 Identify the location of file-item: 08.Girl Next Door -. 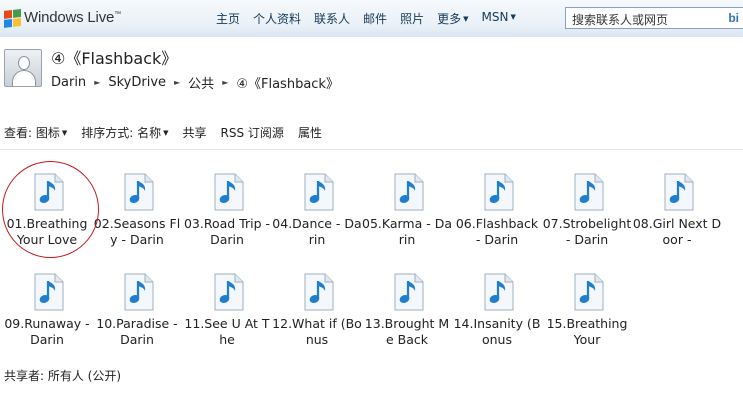
(677, 215).